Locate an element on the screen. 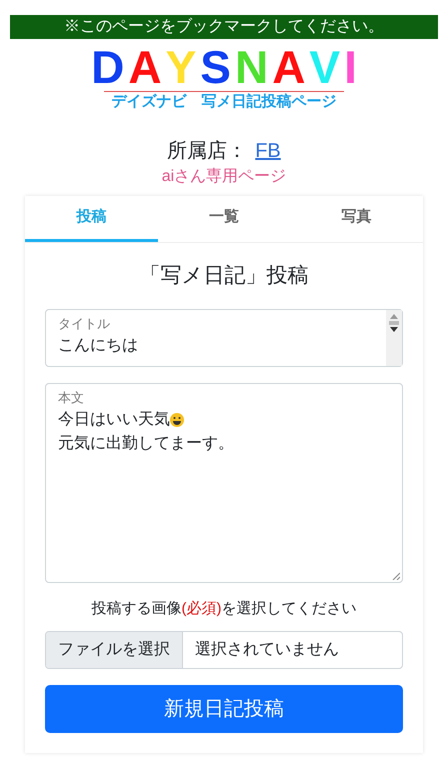  shop-link: FB is located at coordinates (268, 151).